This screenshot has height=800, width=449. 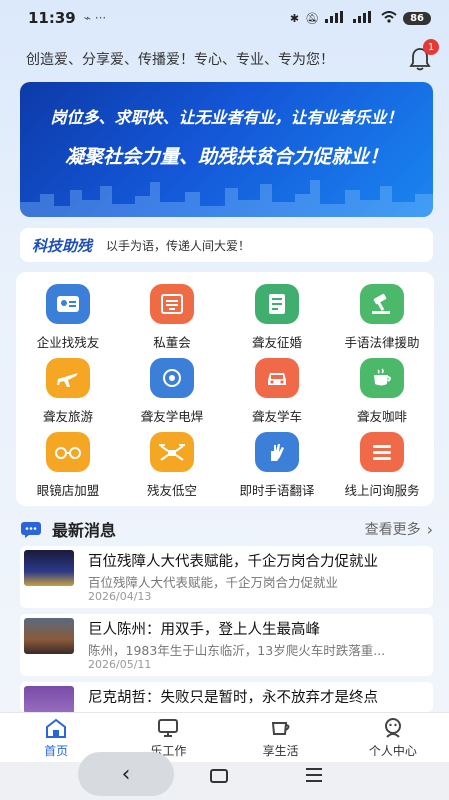 What do you see at coordinates (382, 378) in the screenshot?
I see `coffee-icon` at bounding box center [382, 378].